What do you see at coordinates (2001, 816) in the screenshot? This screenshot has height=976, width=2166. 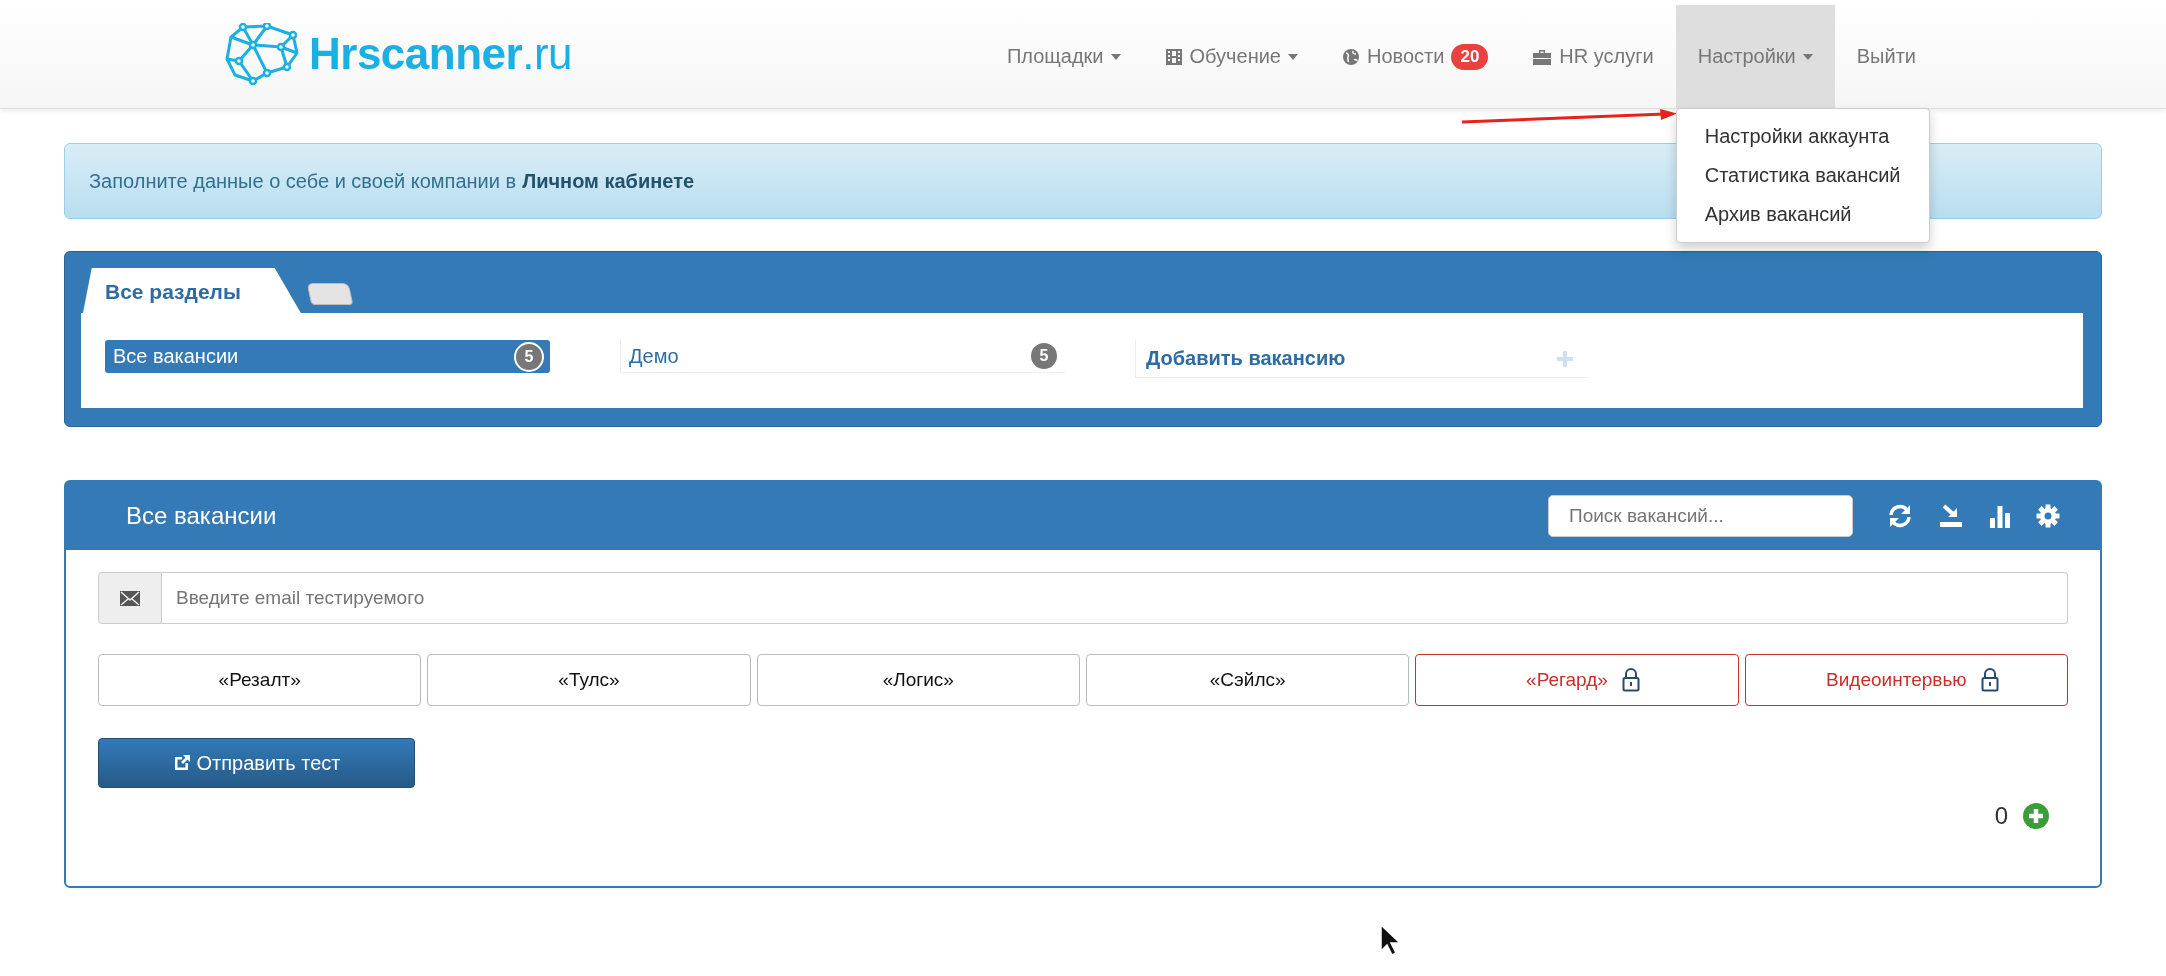 I see `count-text: 0` at bounding box center [2001, 816].